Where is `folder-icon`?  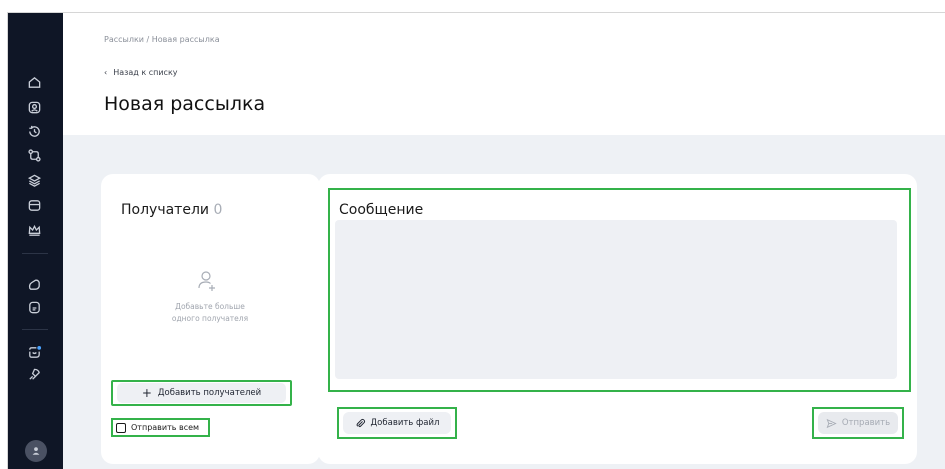 folder-icon is located at coordinates (34, 284).